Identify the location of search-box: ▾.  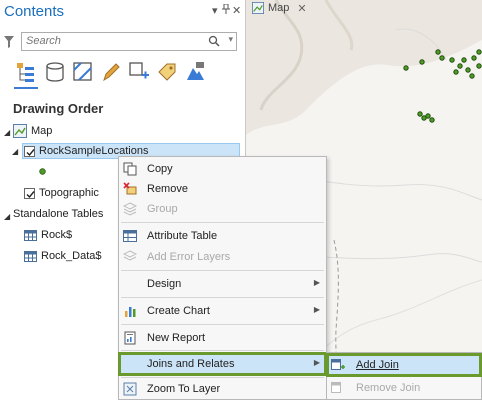
(129, 41).